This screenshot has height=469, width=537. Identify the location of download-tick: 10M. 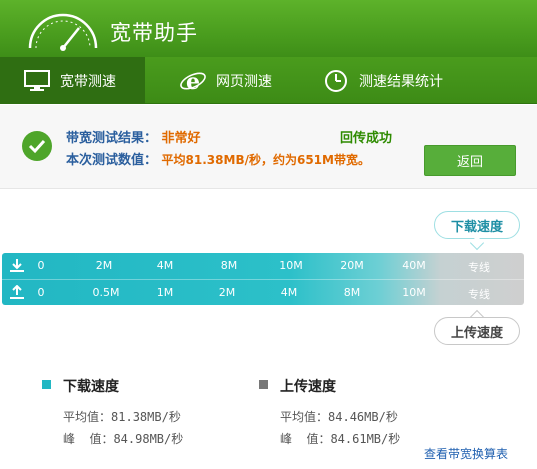
(291, 265).